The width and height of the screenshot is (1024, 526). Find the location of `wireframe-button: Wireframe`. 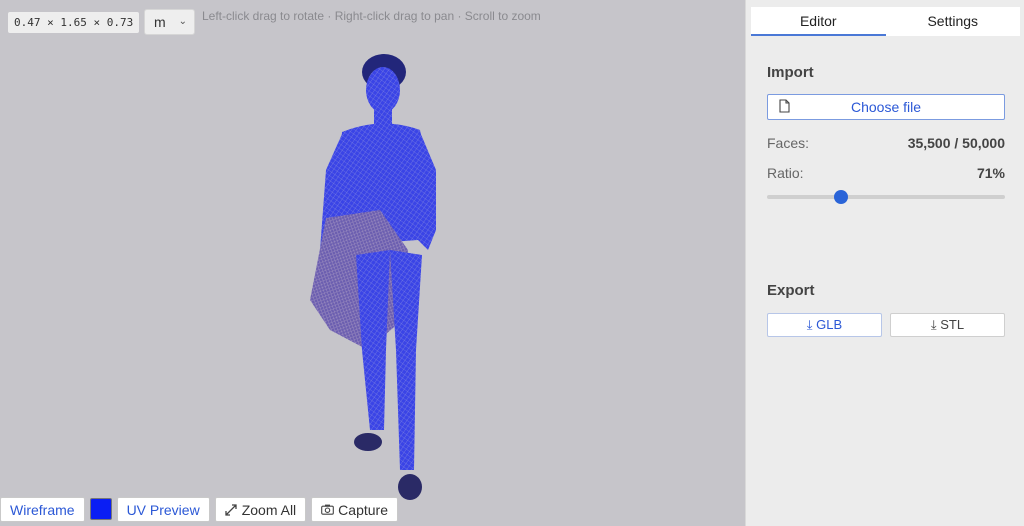

wireframe-button: Wireframe is located at coordinates (42, 509).